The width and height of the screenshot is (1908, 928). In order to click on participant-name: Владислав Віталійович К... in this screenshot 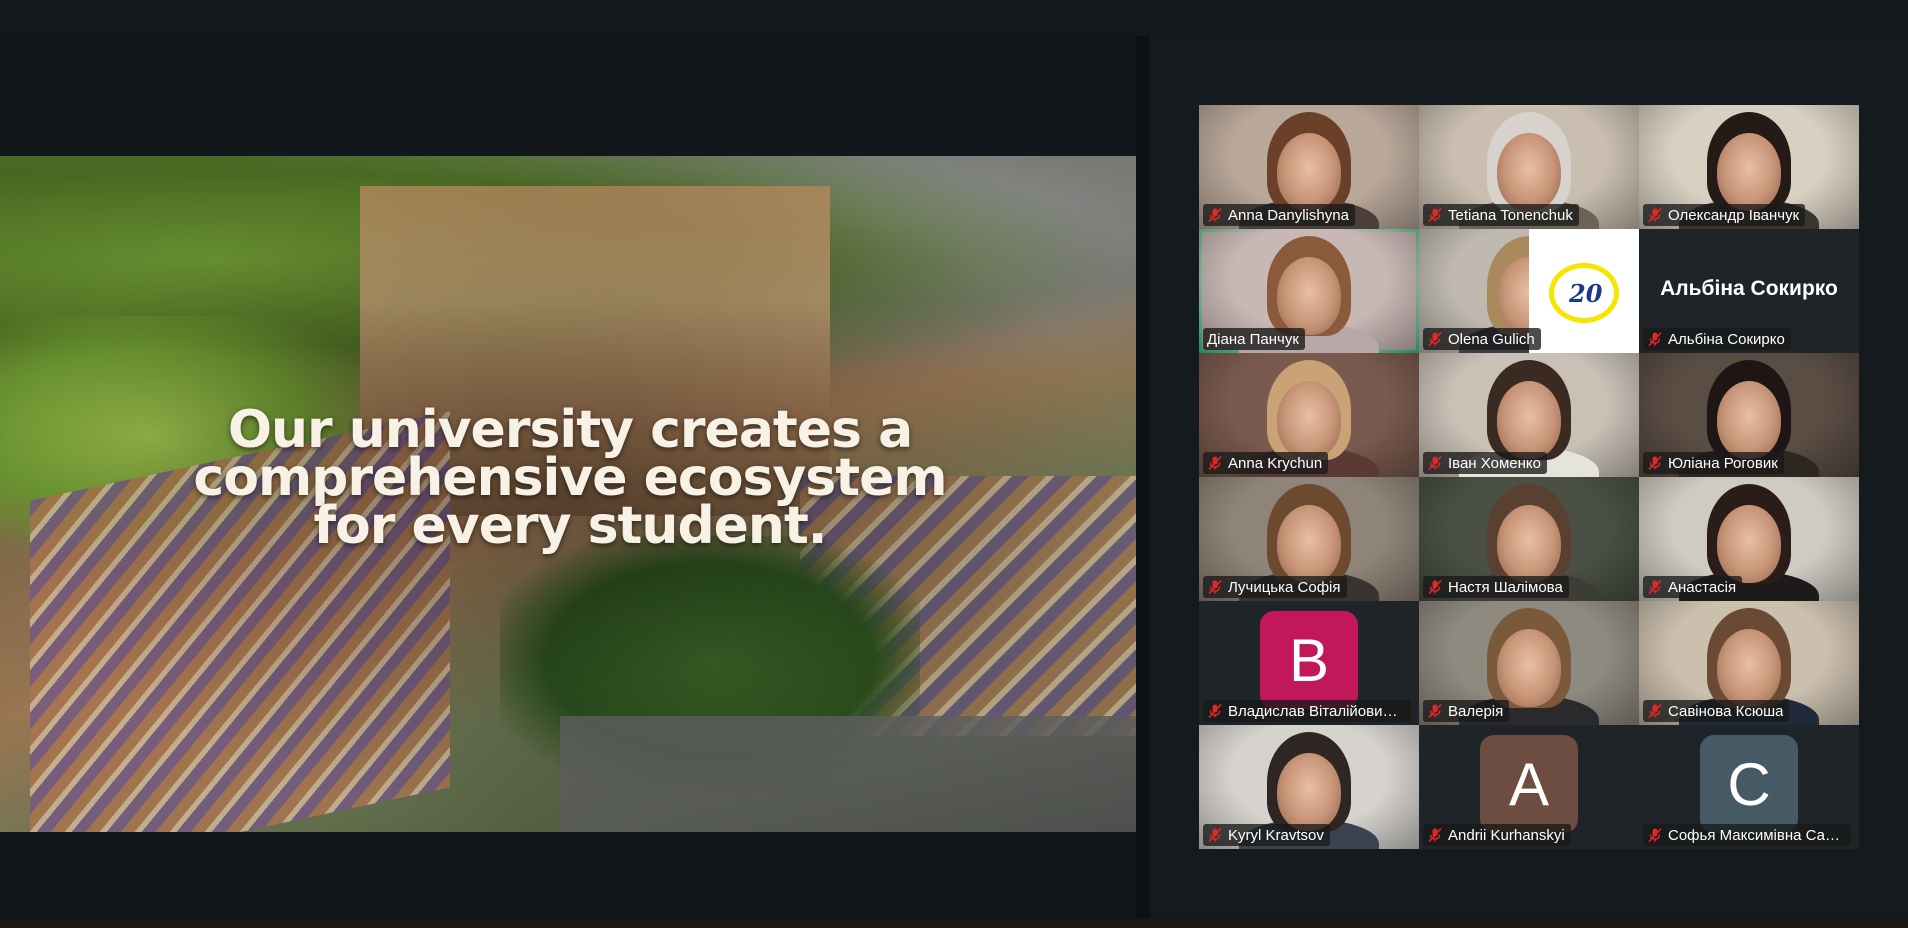, I will do `click(1316, 711)`.